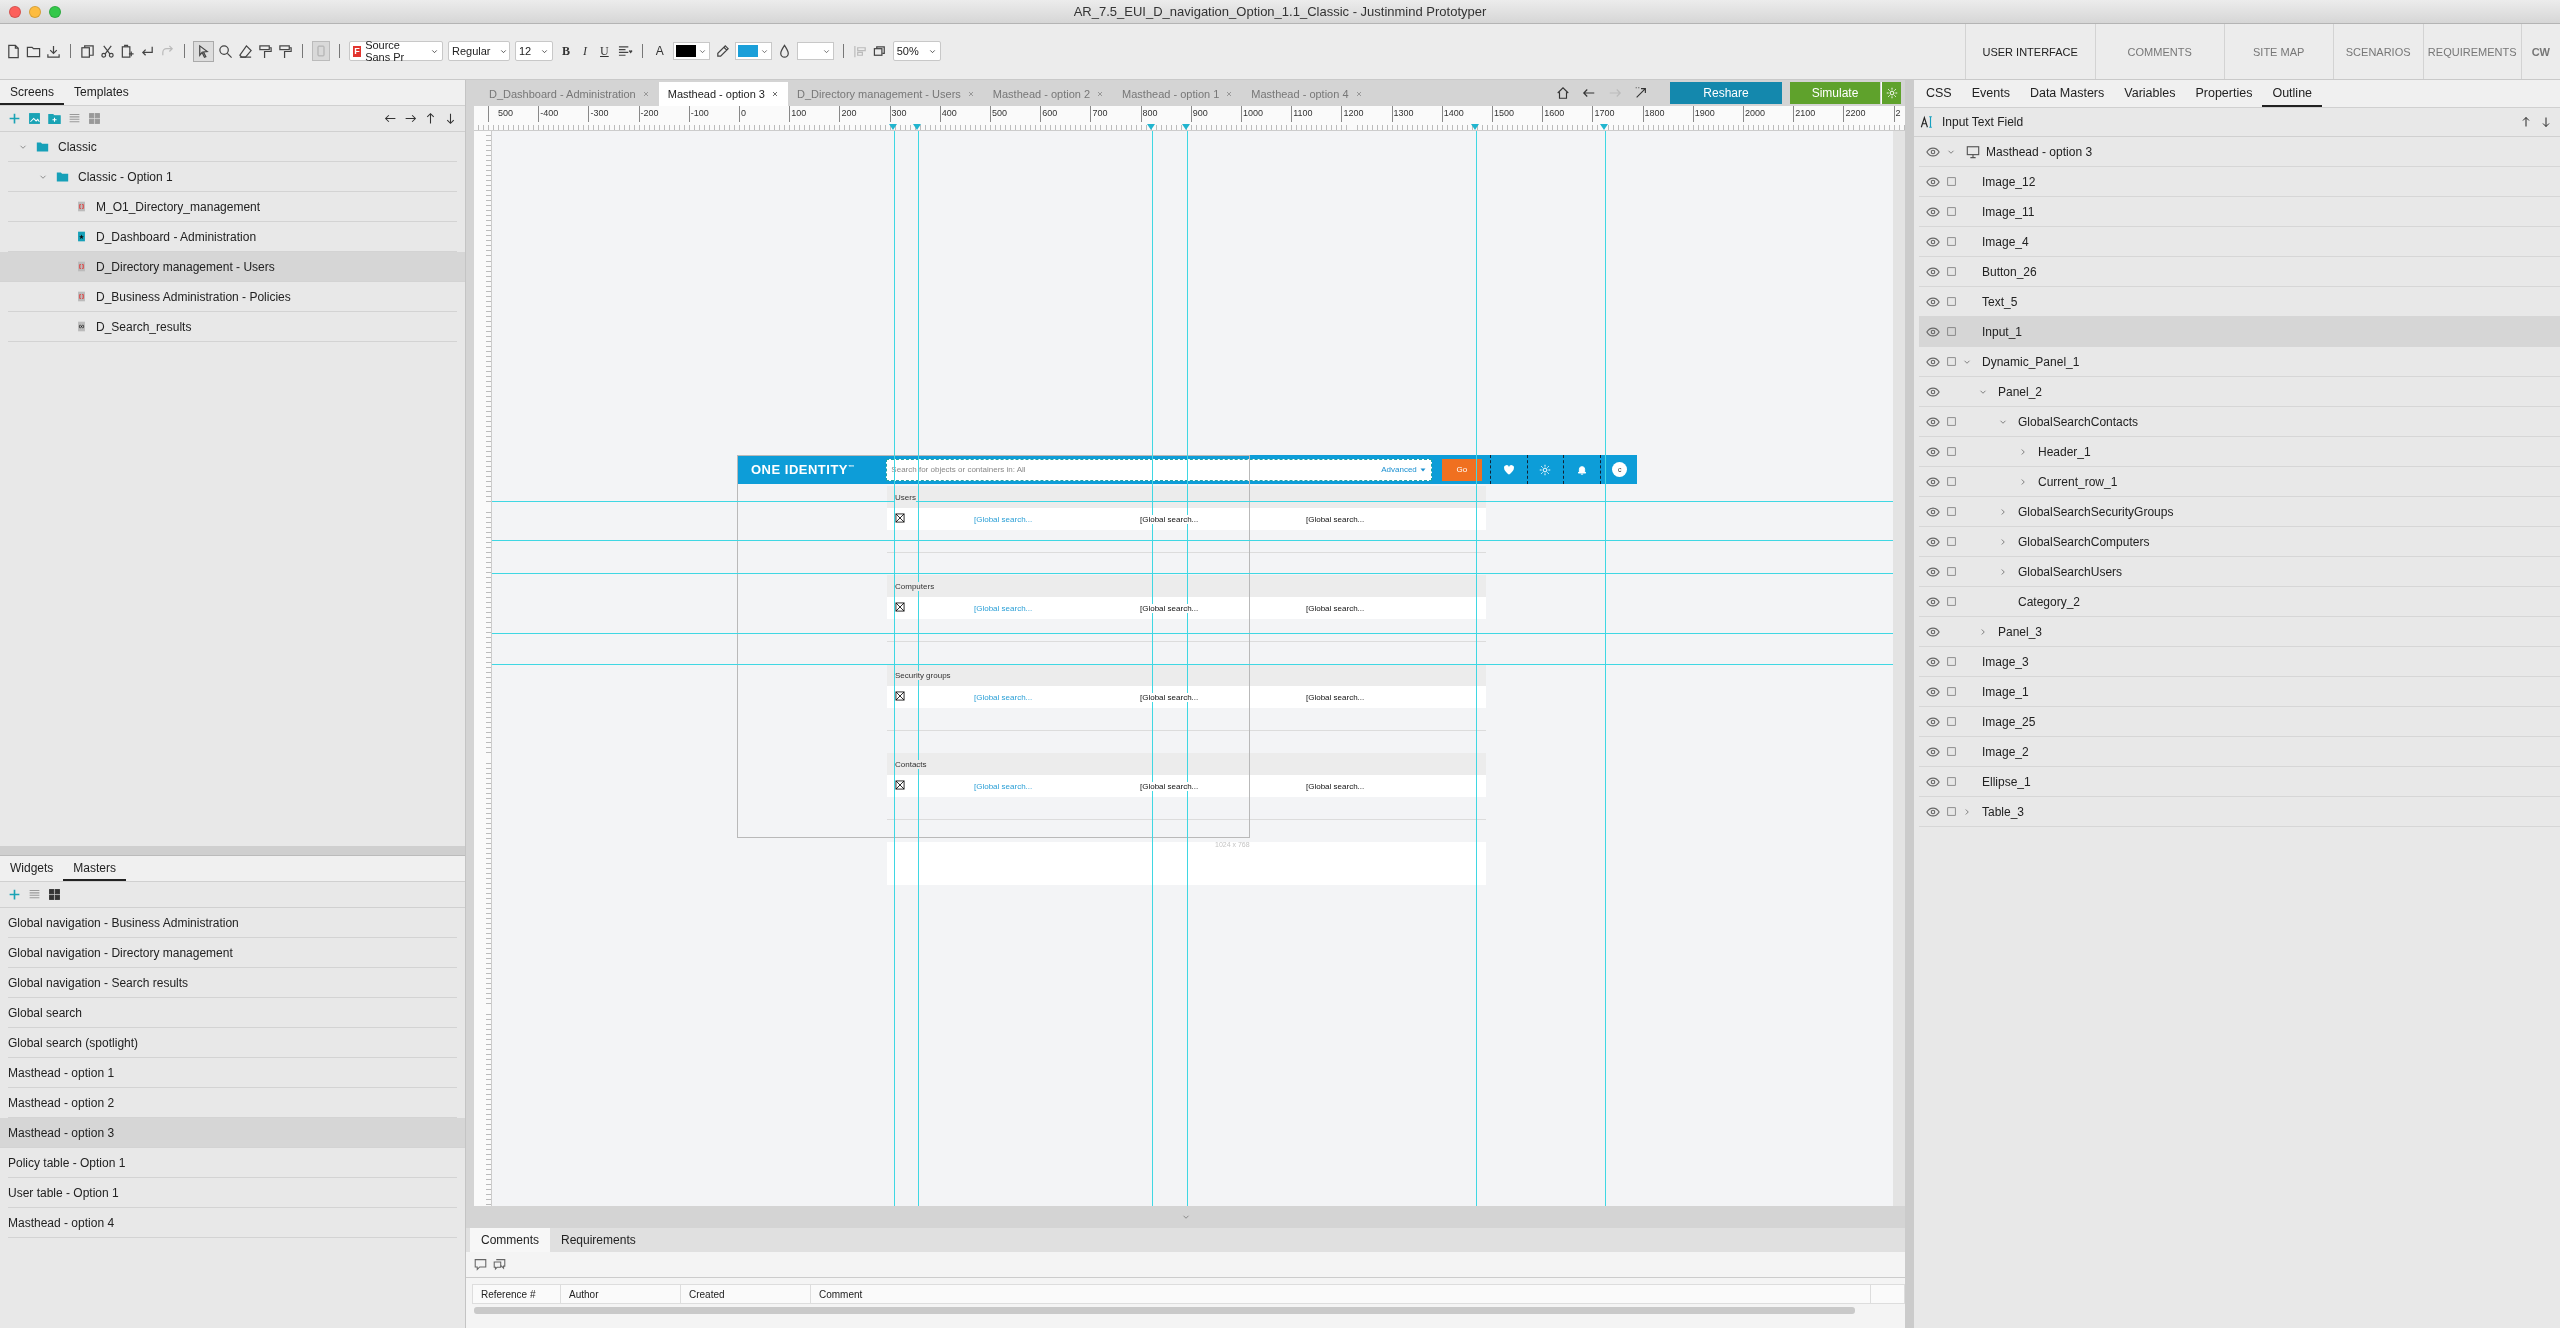  I want to click on arrow-up-icon, so click(430, 118).